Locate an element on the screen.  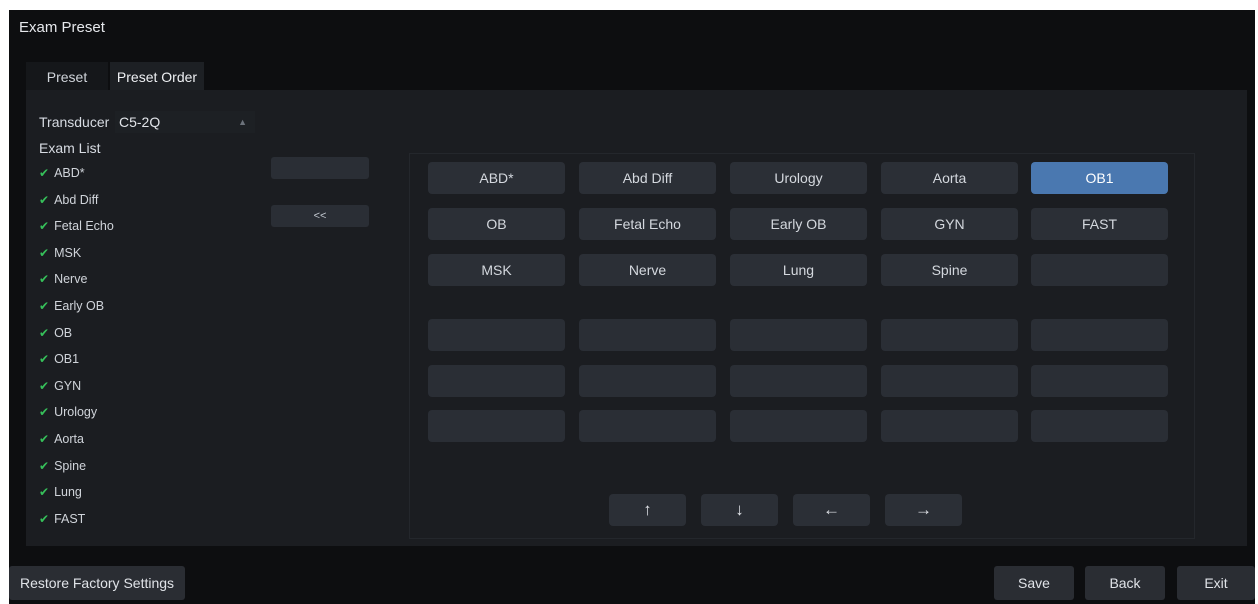
exam-list-item-label: GYN is located at coordinates (68, 385).